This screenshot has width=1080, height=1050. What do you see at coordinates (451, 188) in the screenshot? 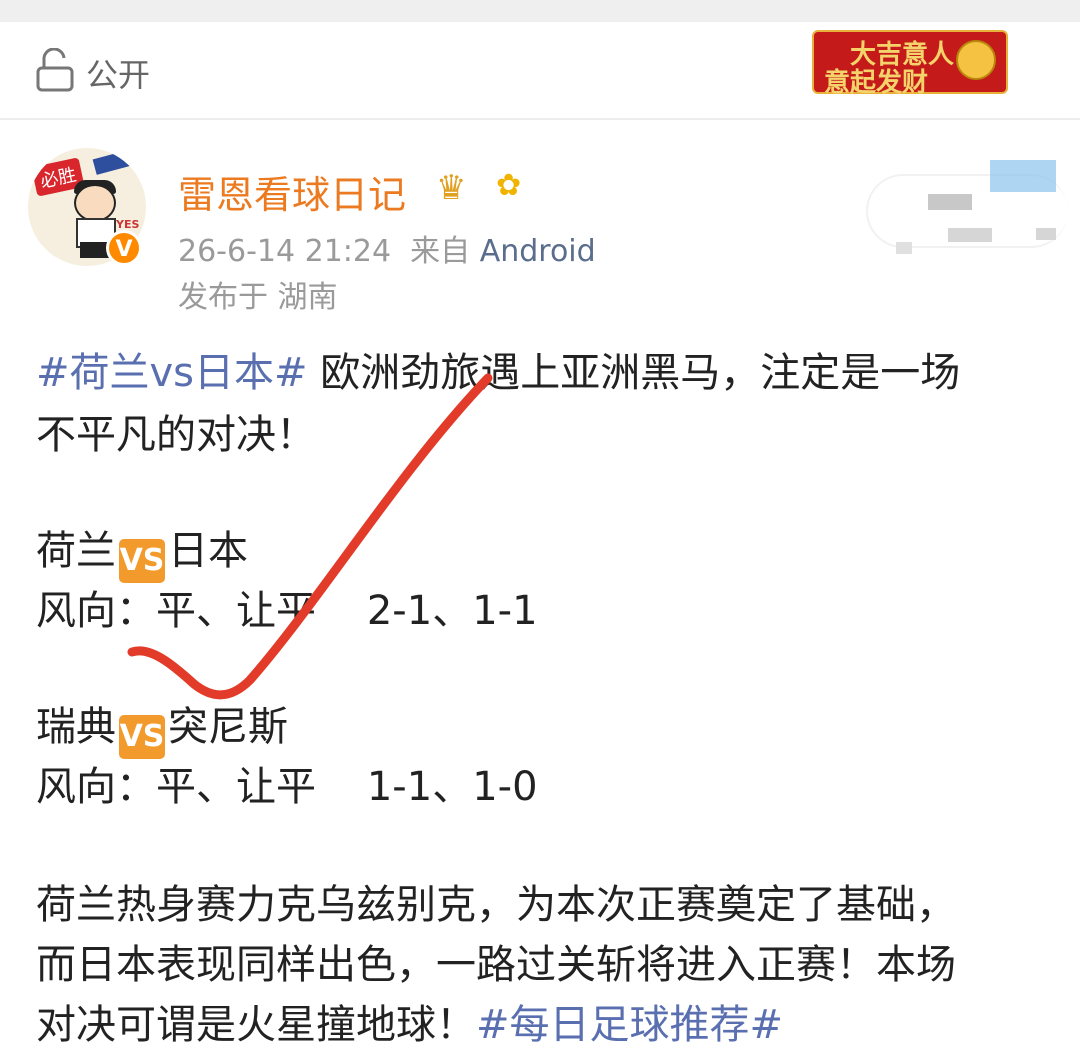
I see `crown-icon: ♛` at bounding box center [451, 188].